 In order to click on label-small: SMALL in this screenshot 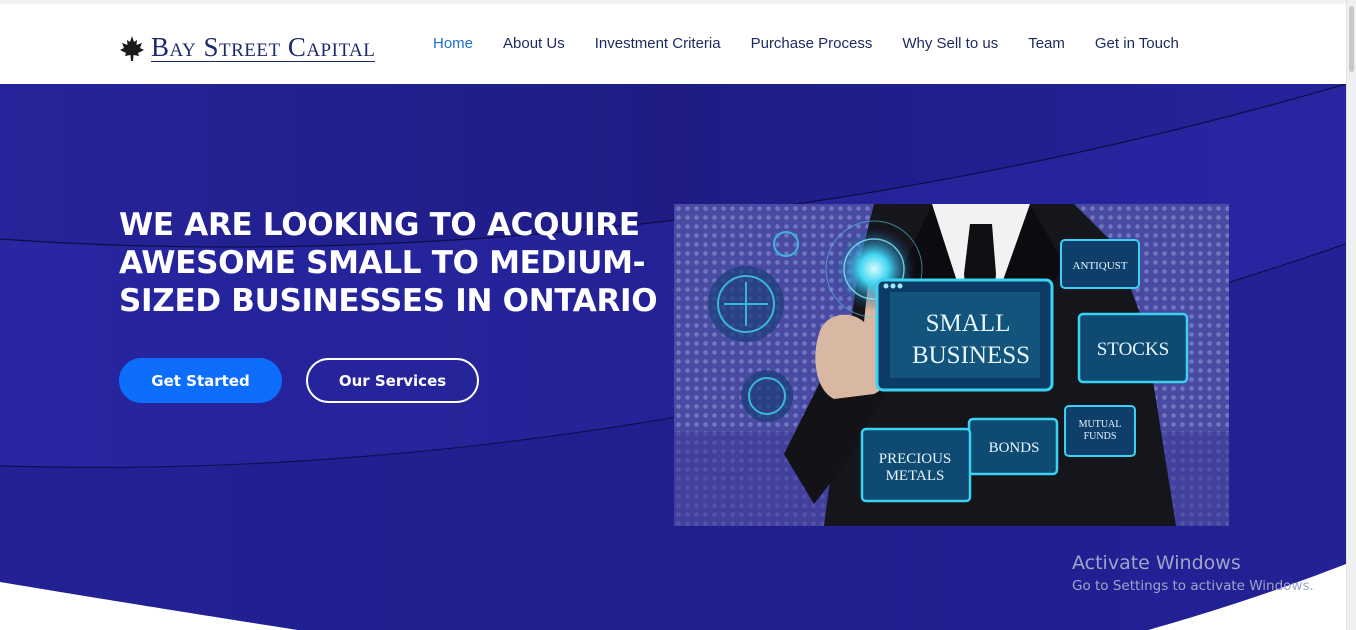, I will do `click(968, 323)`.